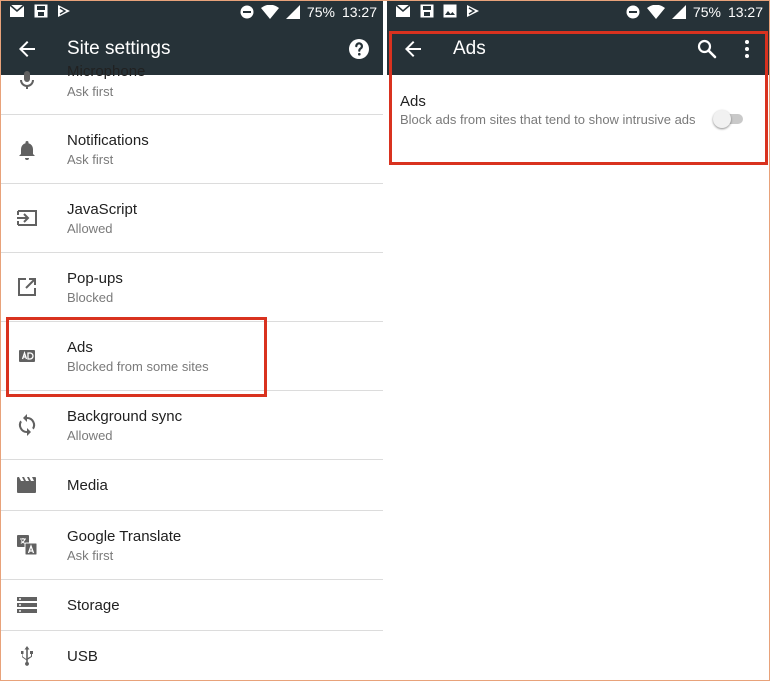 The width and height of the screenshot is (770, 681). What do you see at coordinates (192, 425) in the screenshot?
I see `setting-row-background-sync: Background sync Allowed` at bounding box center [192, 425].